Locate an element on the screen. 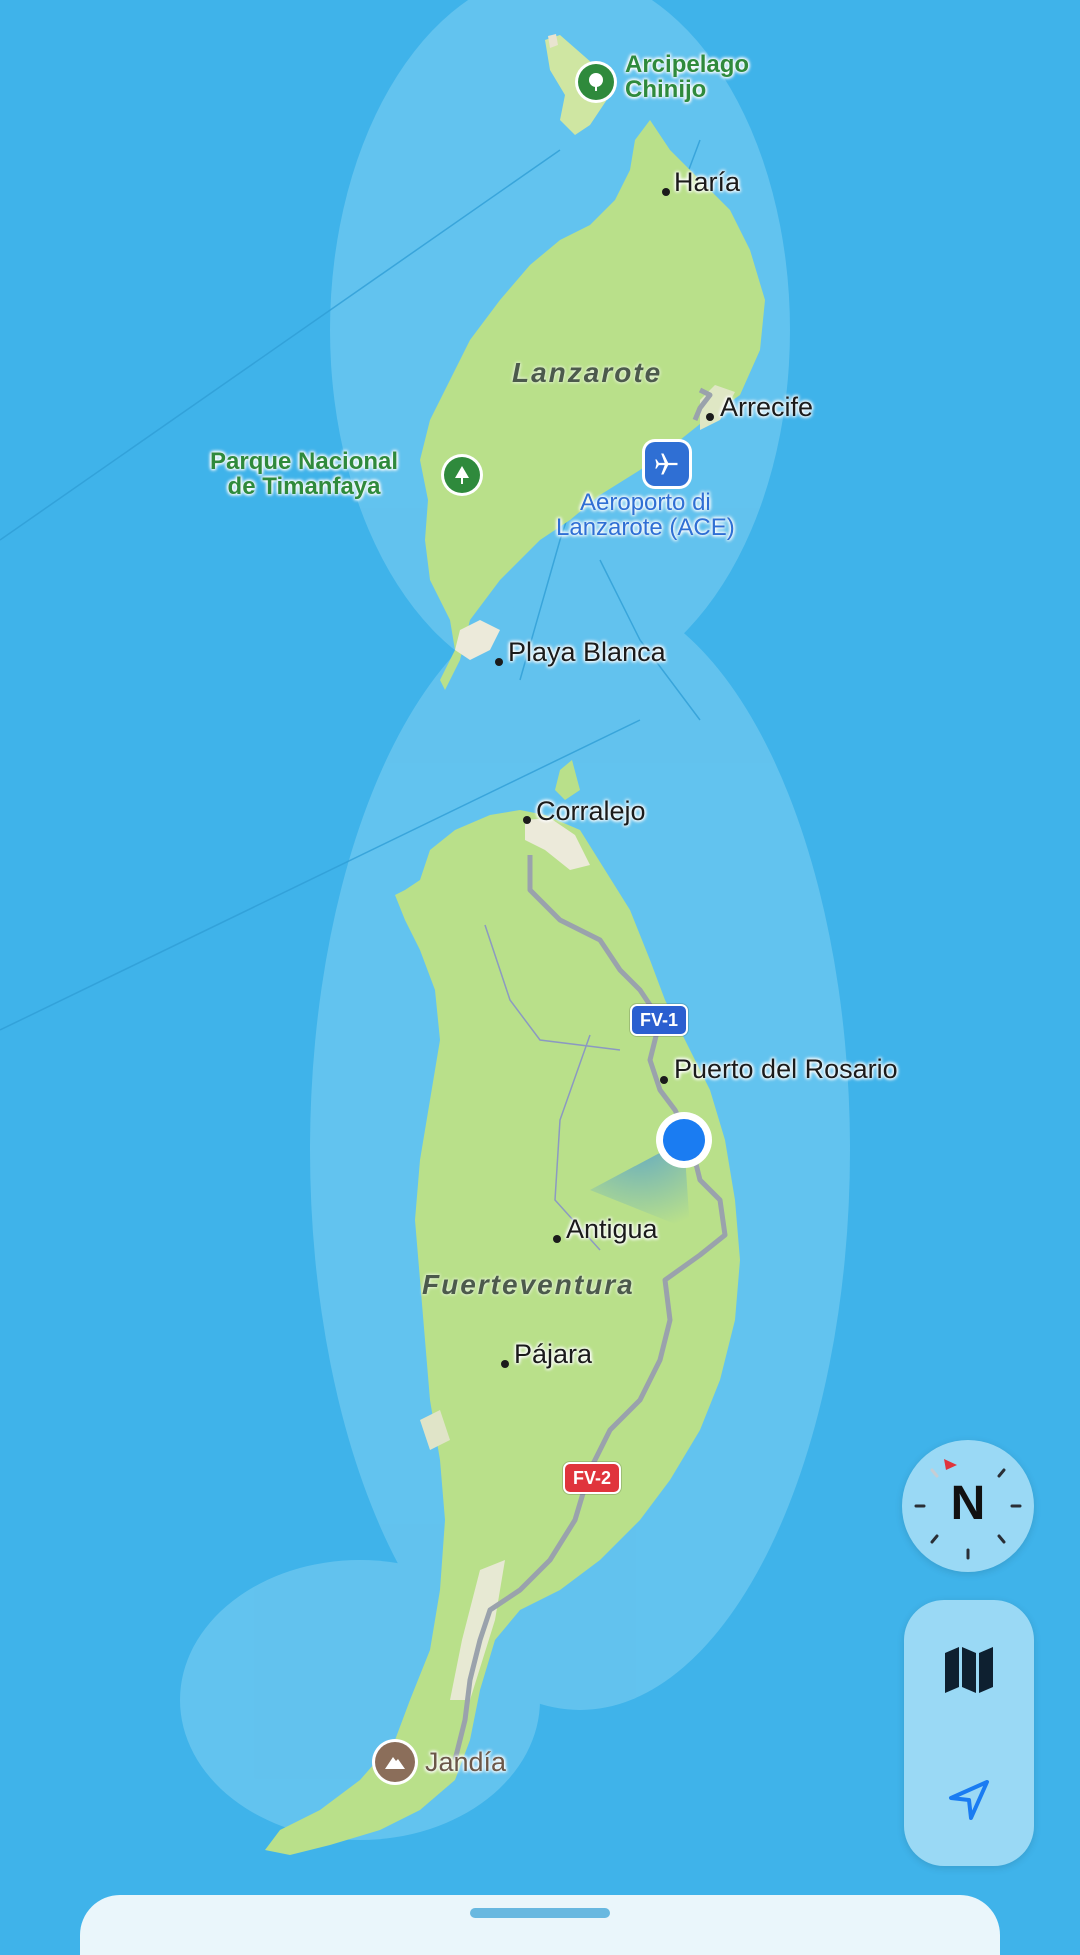  location-arrow-icon is located at coordinates (969, 1800).